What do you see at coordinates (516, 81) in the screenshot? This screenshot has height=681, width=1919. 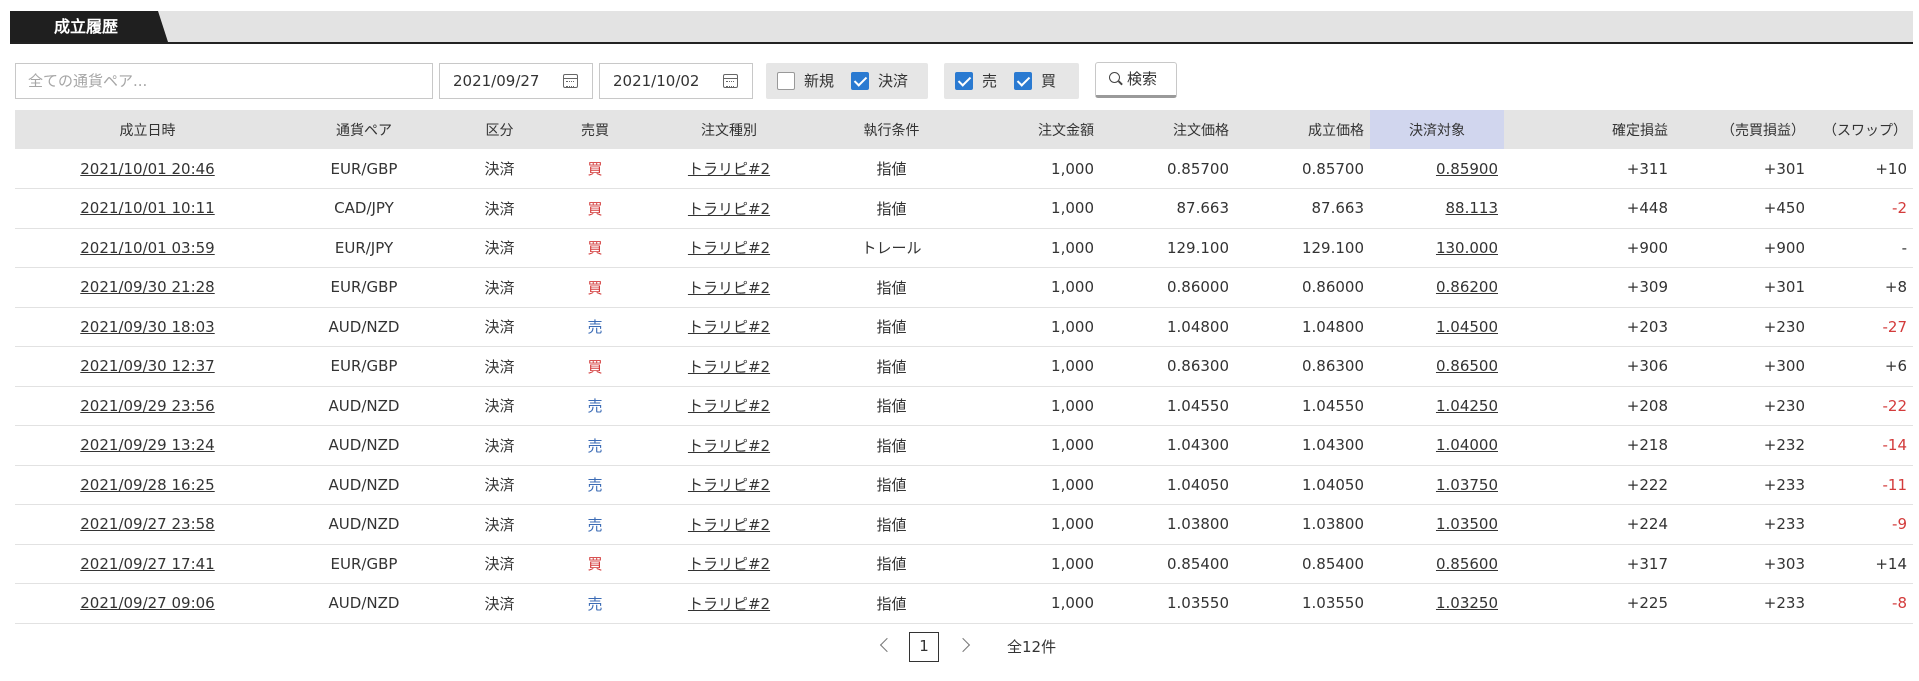 I see `date-from-field: 2021/09/27` at bounding box center [516, 81].